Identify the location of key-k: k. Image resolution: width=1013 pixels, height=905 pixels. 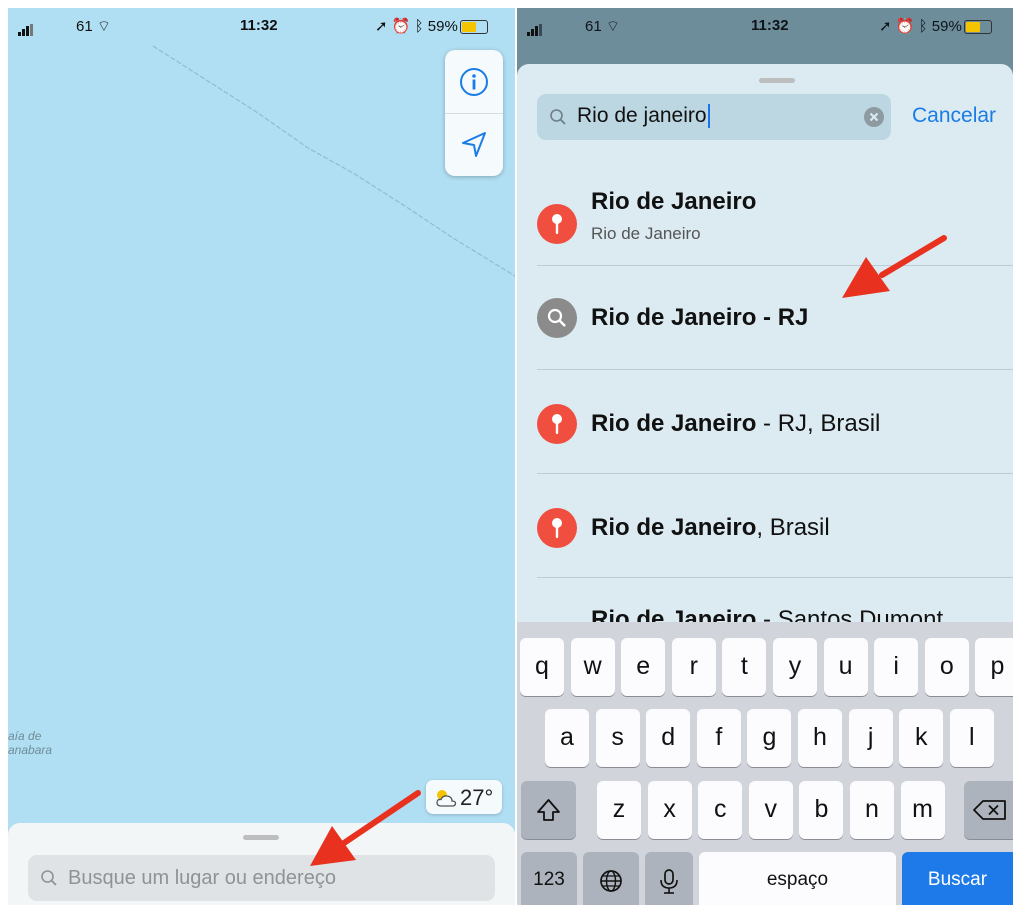
(921, 738).